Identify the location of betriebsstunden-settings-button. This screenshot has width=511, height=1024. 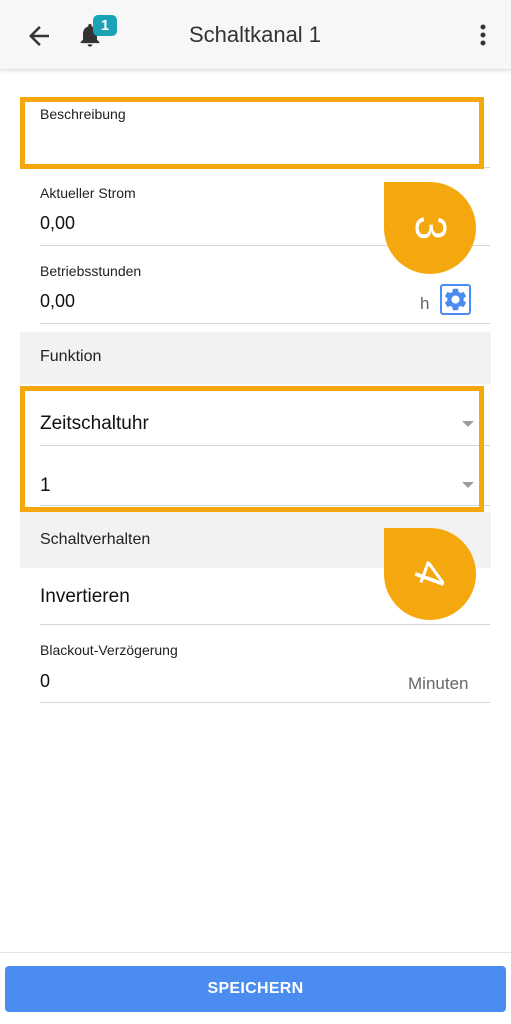
(455, 299).